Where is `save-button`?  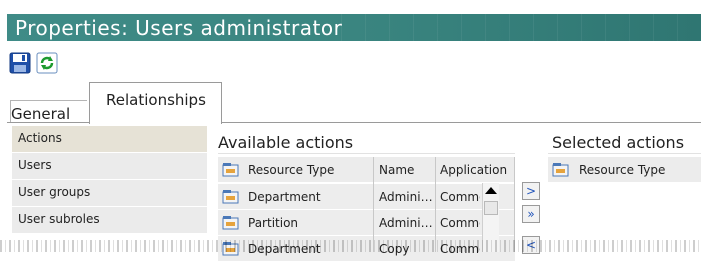 save-button is located at coordinates (20, 63).